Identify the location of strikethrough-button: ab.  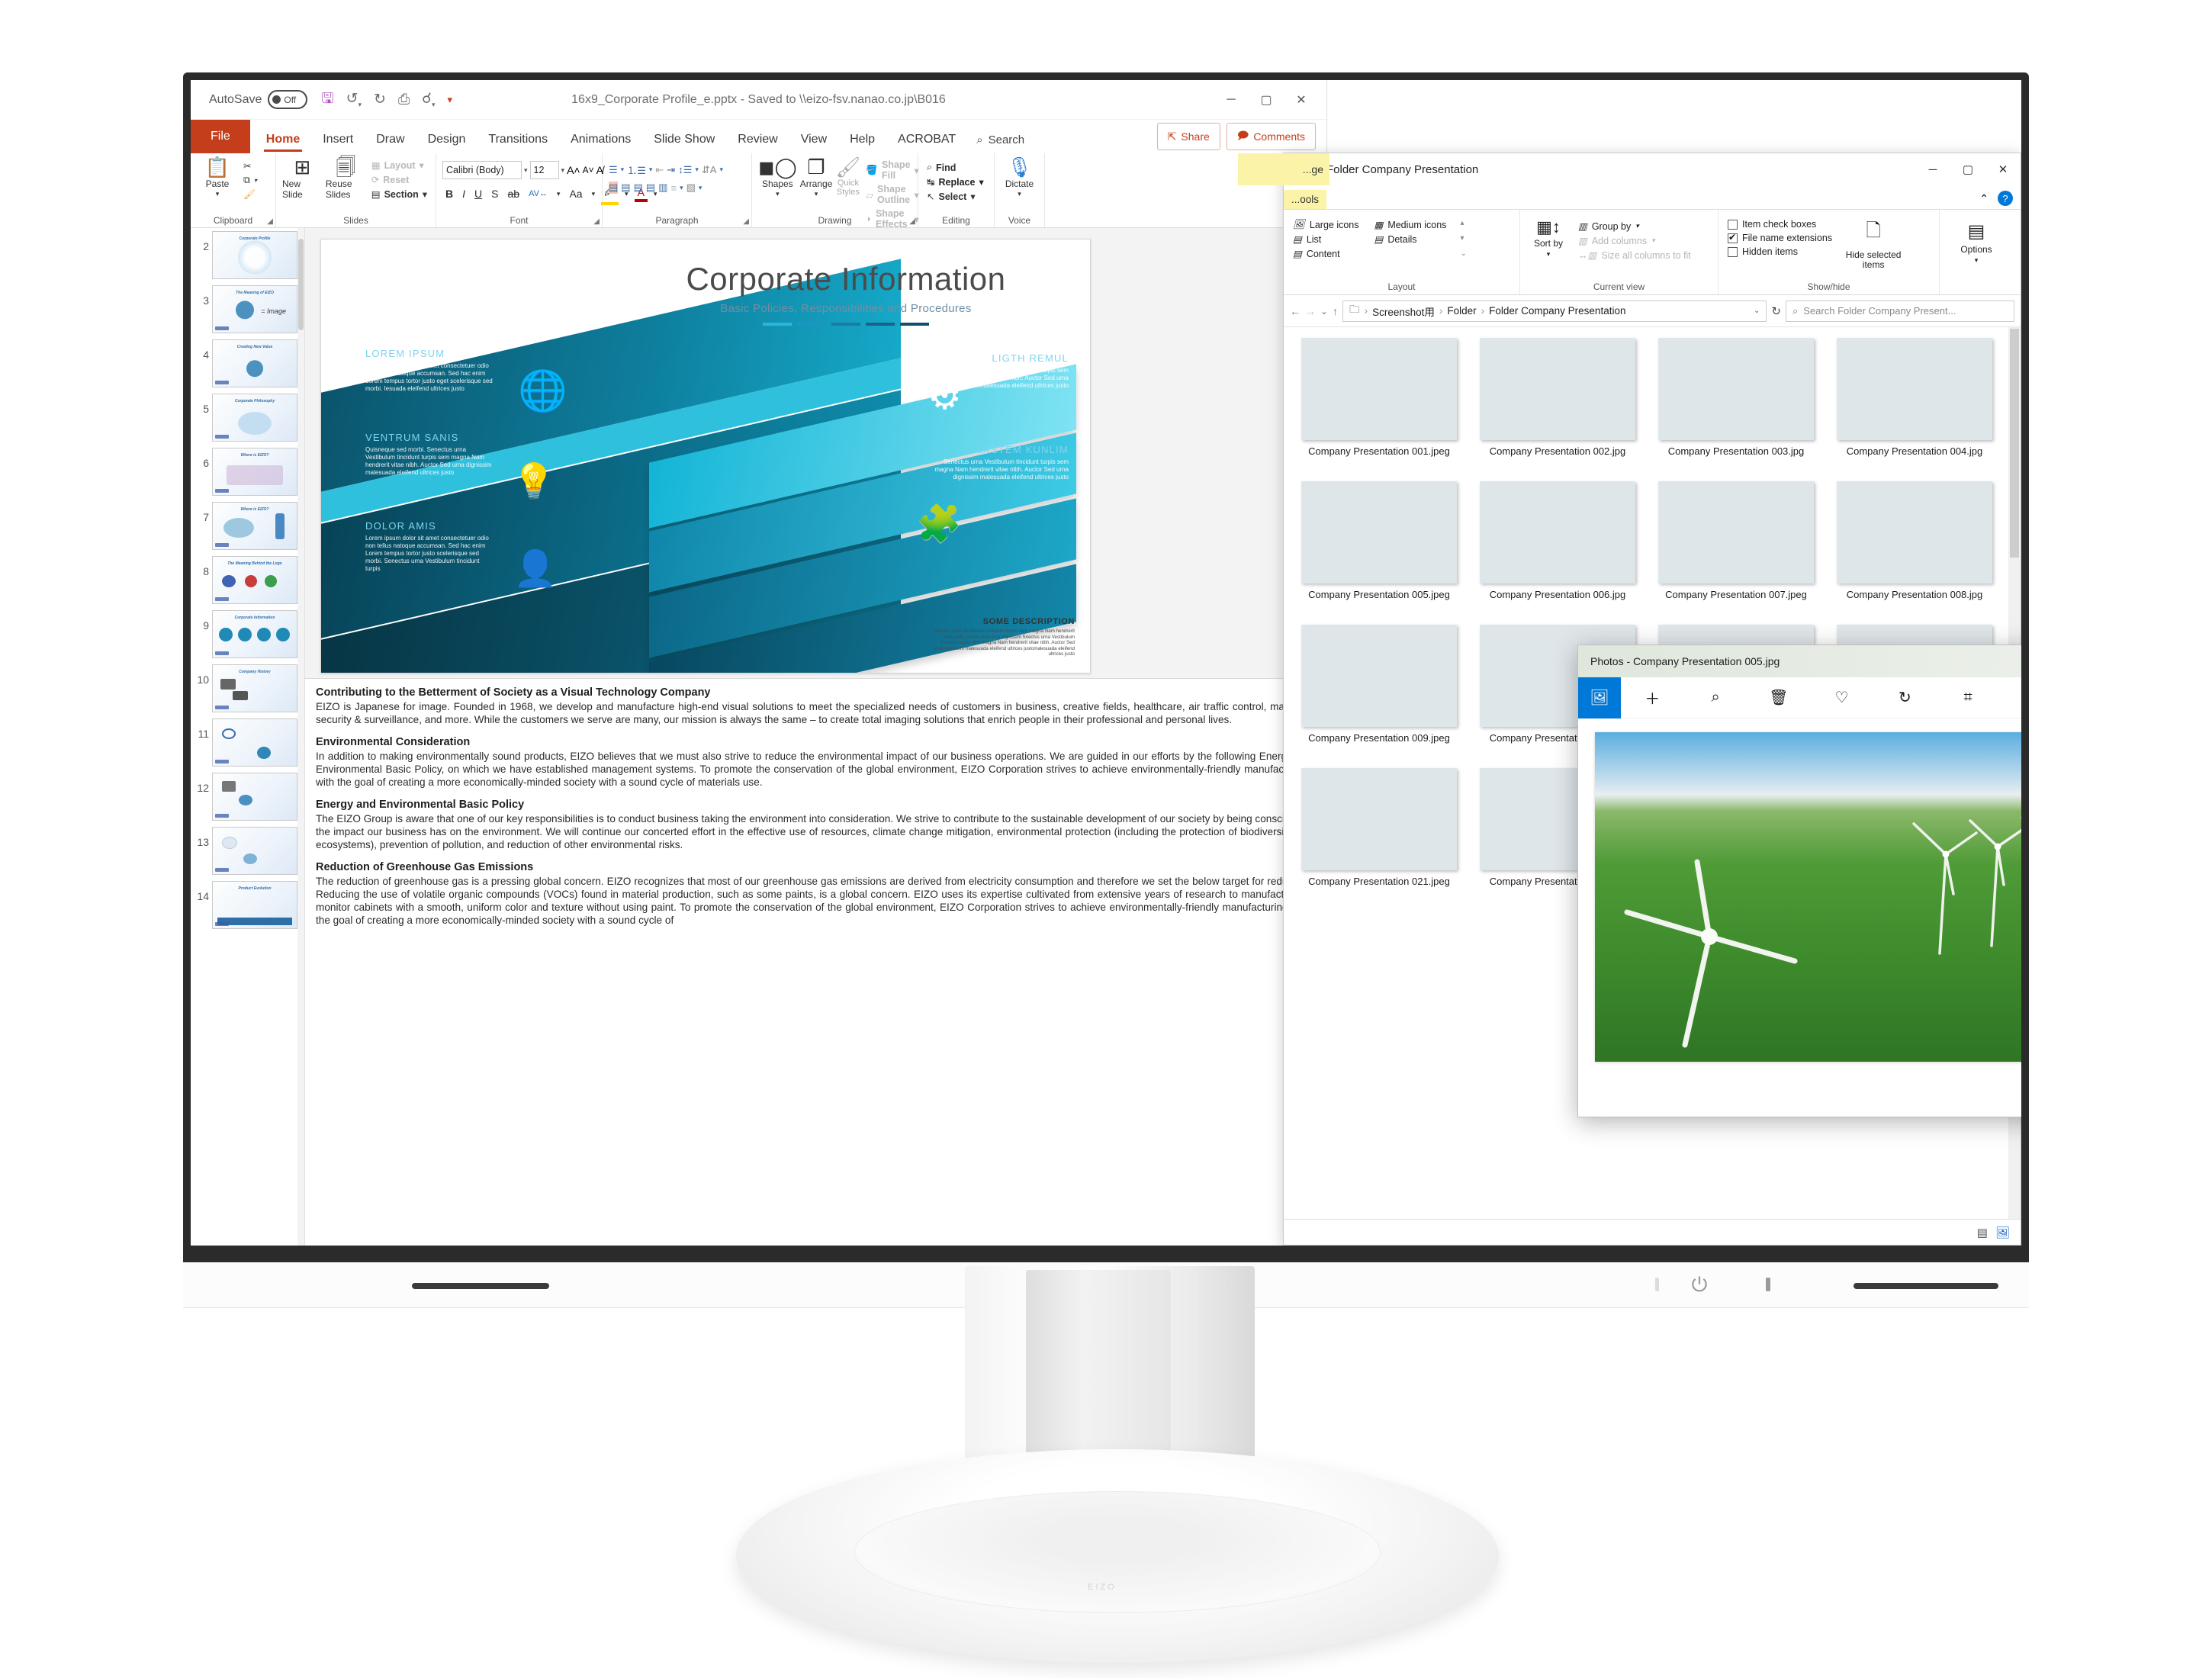
(513, 194).